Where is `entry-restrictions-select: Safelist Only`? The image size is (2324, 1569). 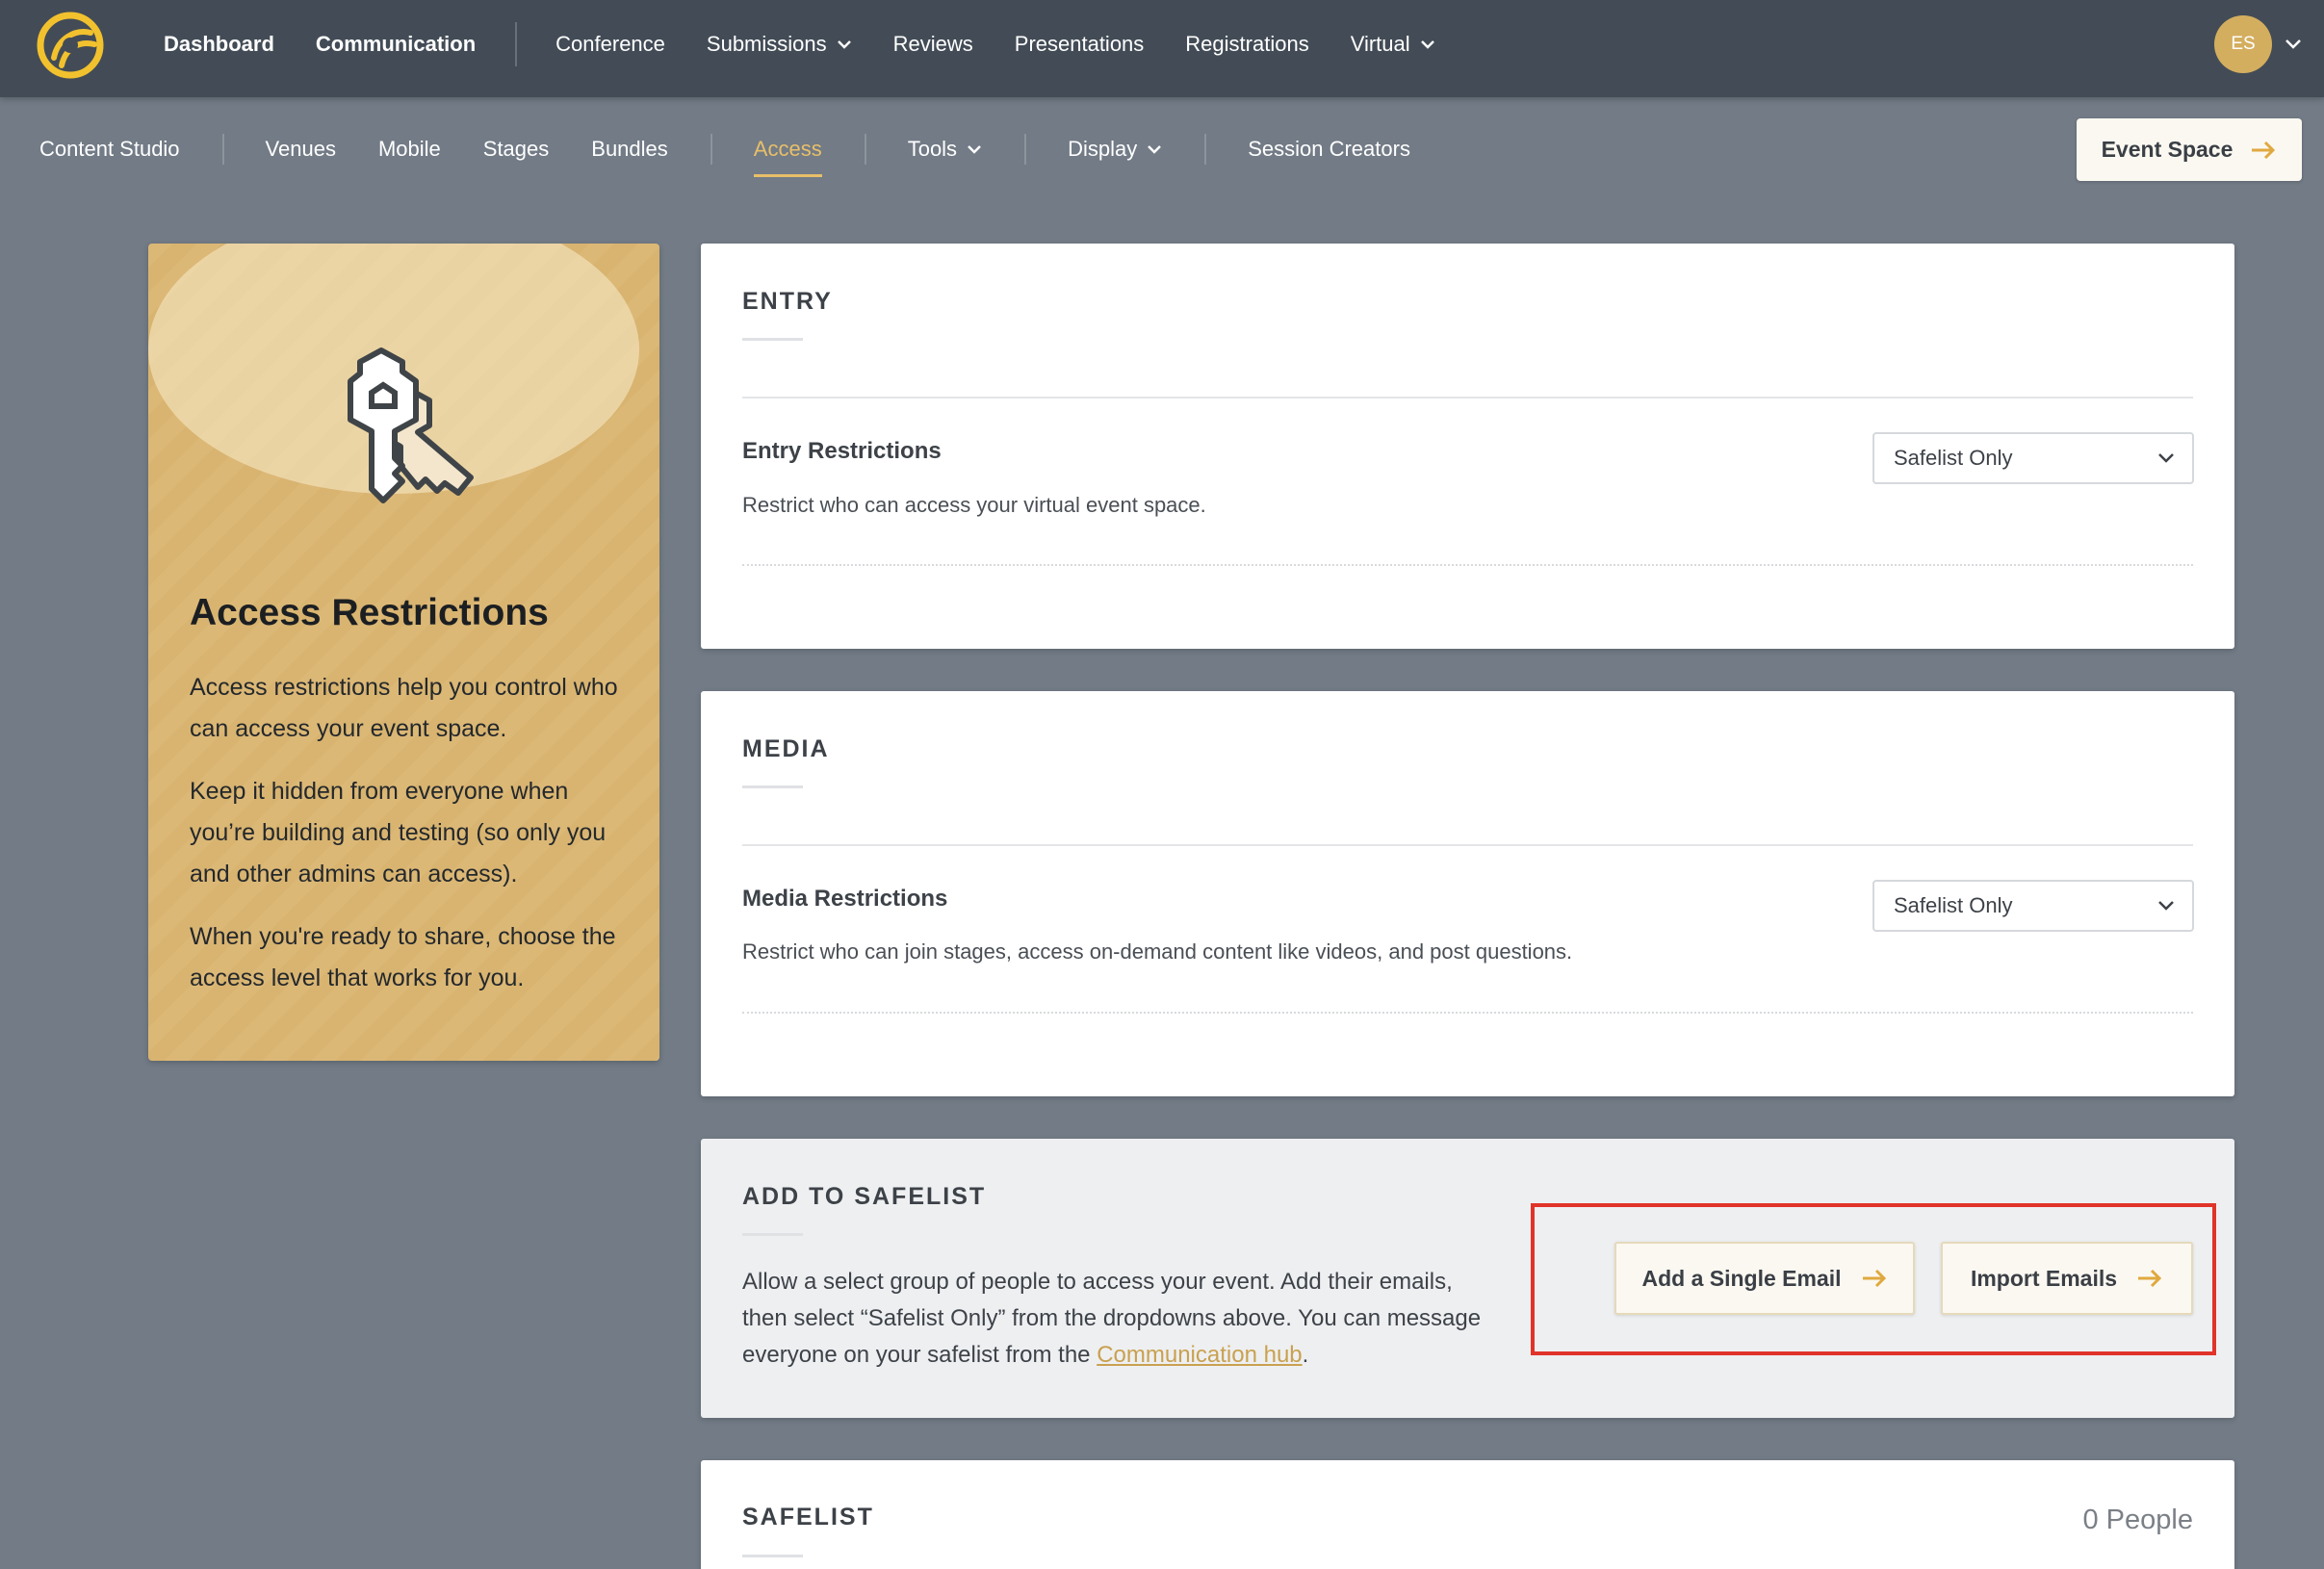 entry-restrictions-select: Safelist Only is located at coordinates (2033, 458).